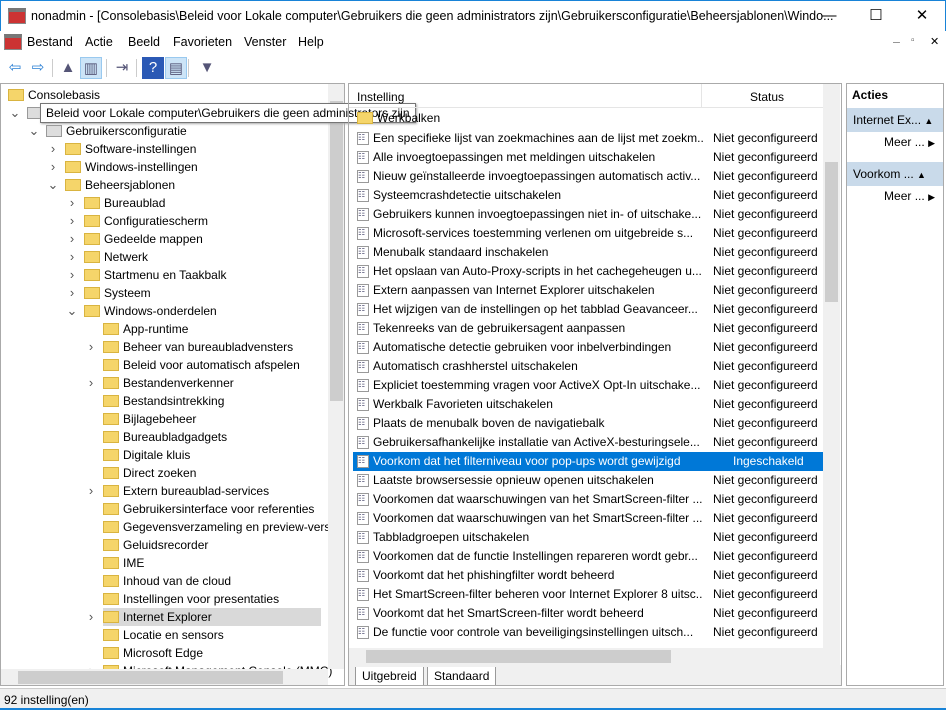 This screenshot has width=946, height=710. I want to click on list-horizontal-scrollbar, so click(586, 656).